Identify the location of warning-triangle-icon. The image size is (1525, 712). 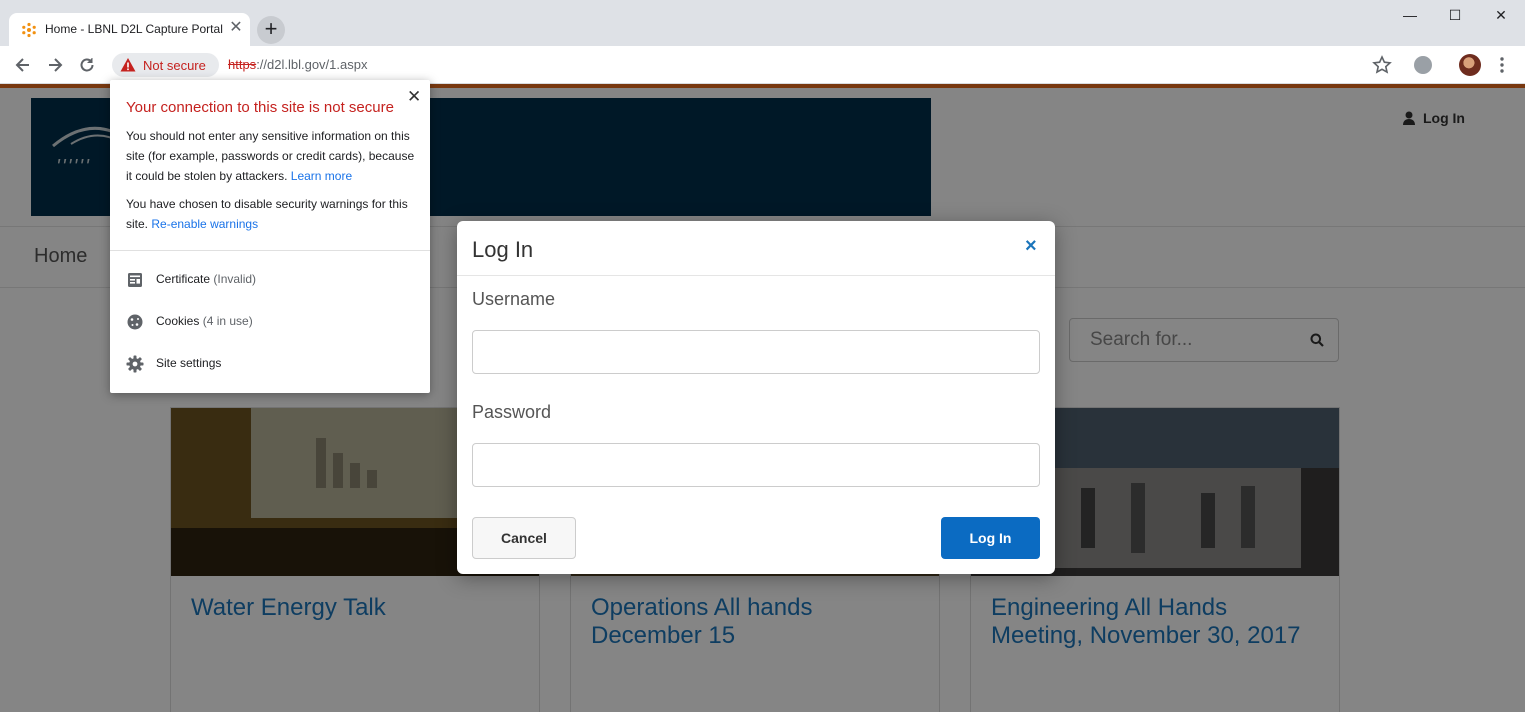
(128, 65).